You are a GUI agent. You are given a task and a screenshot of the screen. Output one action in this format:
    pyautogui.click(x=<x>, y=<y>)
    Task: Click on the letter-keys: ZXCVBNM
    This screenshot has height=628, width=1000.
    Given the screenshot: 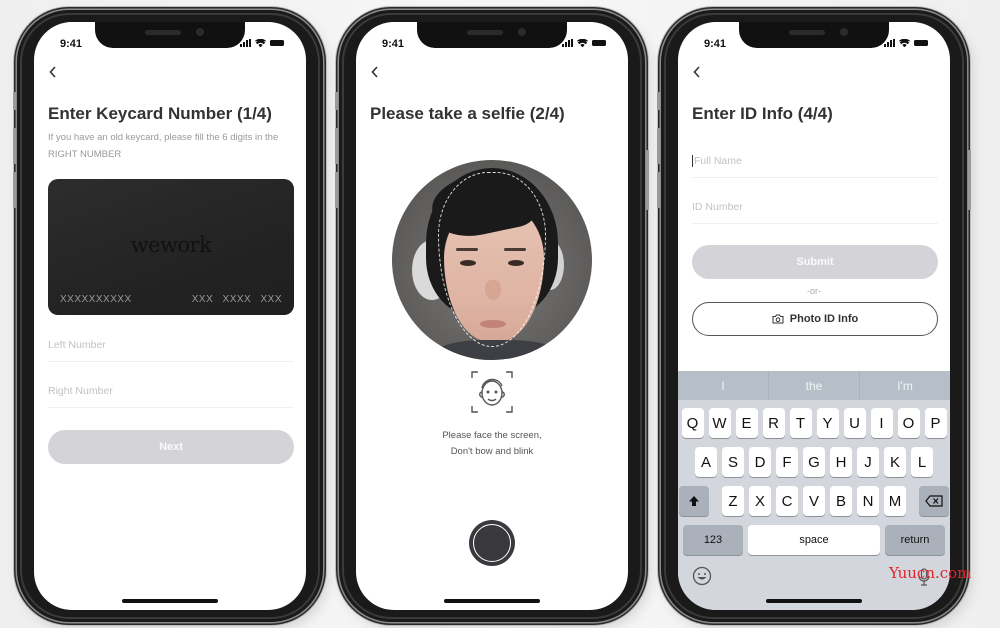 What is the action you would take?
    pyautogui.click(x=814, y=501)
    